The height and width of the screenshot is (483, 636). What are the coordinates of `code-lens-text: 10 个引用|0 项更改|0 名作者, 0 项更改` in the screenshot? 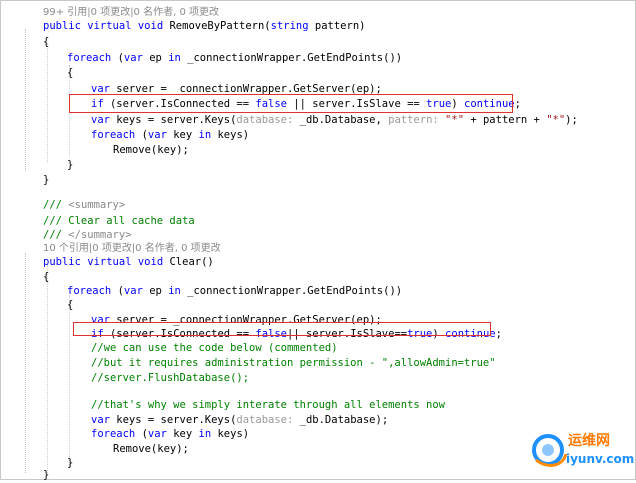 It's located at (132, 248).